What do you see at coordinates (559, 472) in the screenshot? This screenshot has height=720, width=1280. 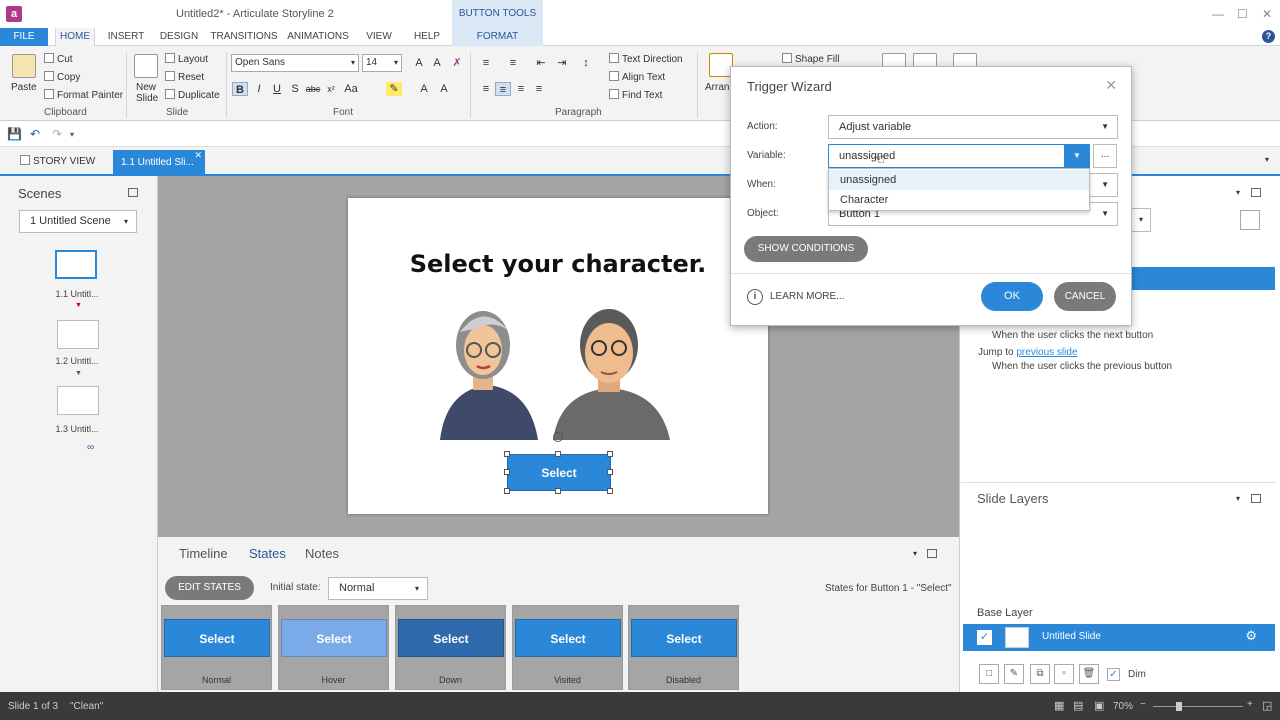 I see `select-button: Select` at bounding box center [559, 472].